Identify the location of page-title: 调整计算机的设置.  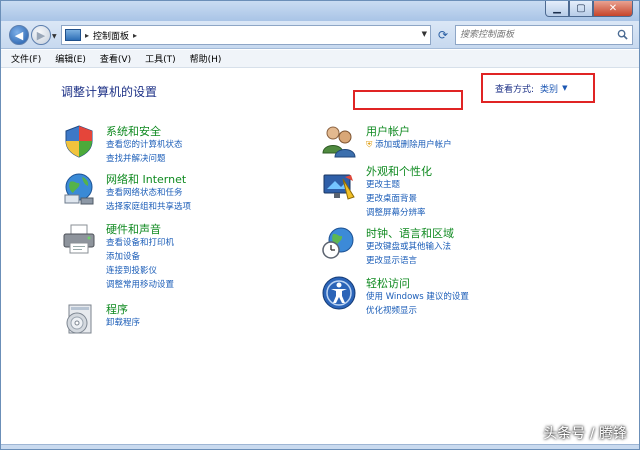
(109, 92).